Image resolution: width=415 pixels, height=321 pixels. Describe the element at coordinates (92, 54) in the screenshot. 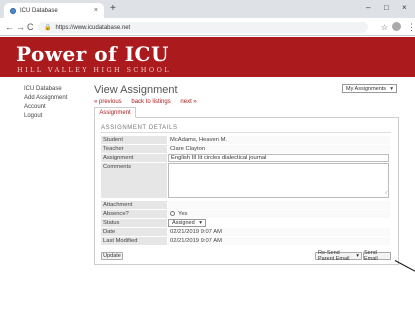

I see `site-logo-title: Power of ICU` at that location.